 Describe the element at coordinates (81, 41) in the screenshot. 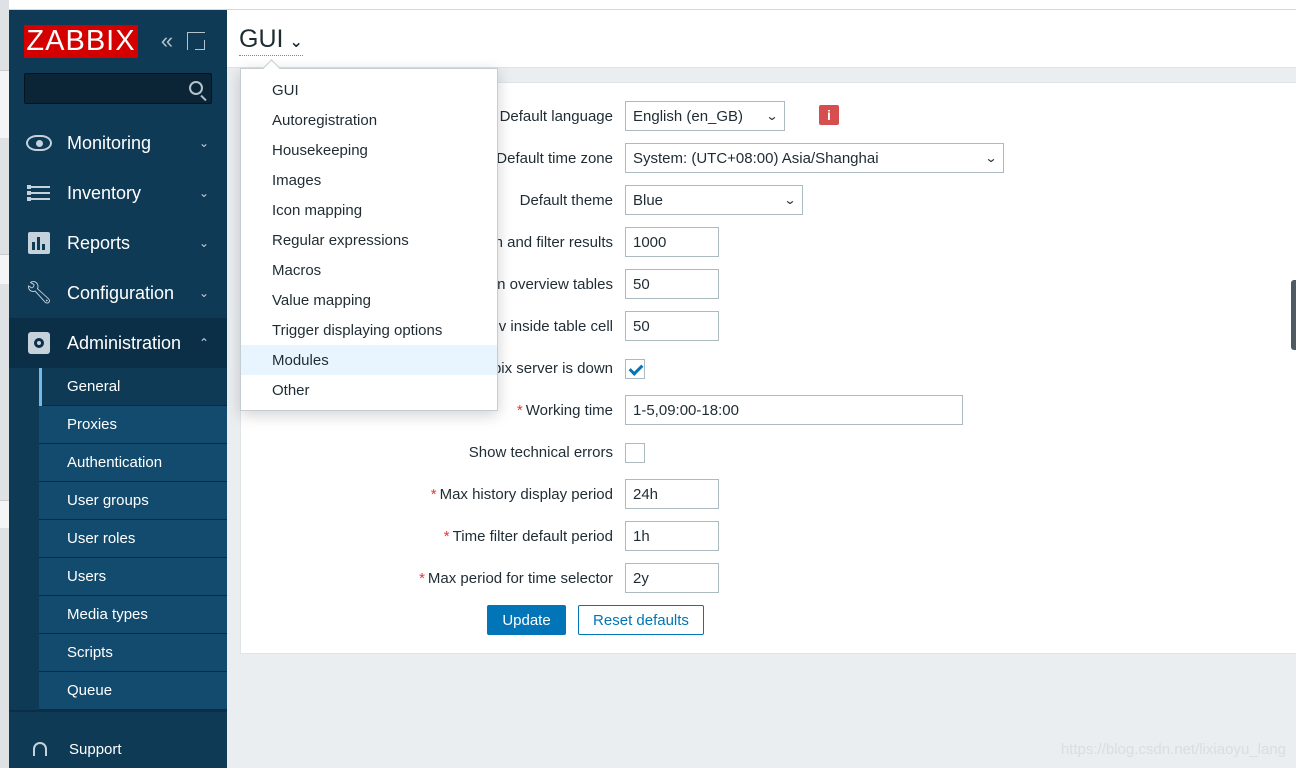

I see `zabbix-logo: ZABBIX` at that location.